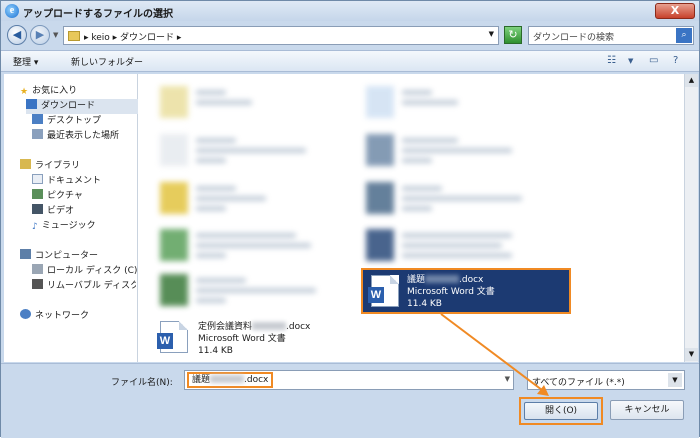 Image resolution: width=700 pixels, height=438 pixels. Describe the element at coordinates (675, 11) in the screenshot. I see `close-button: X` at that location.